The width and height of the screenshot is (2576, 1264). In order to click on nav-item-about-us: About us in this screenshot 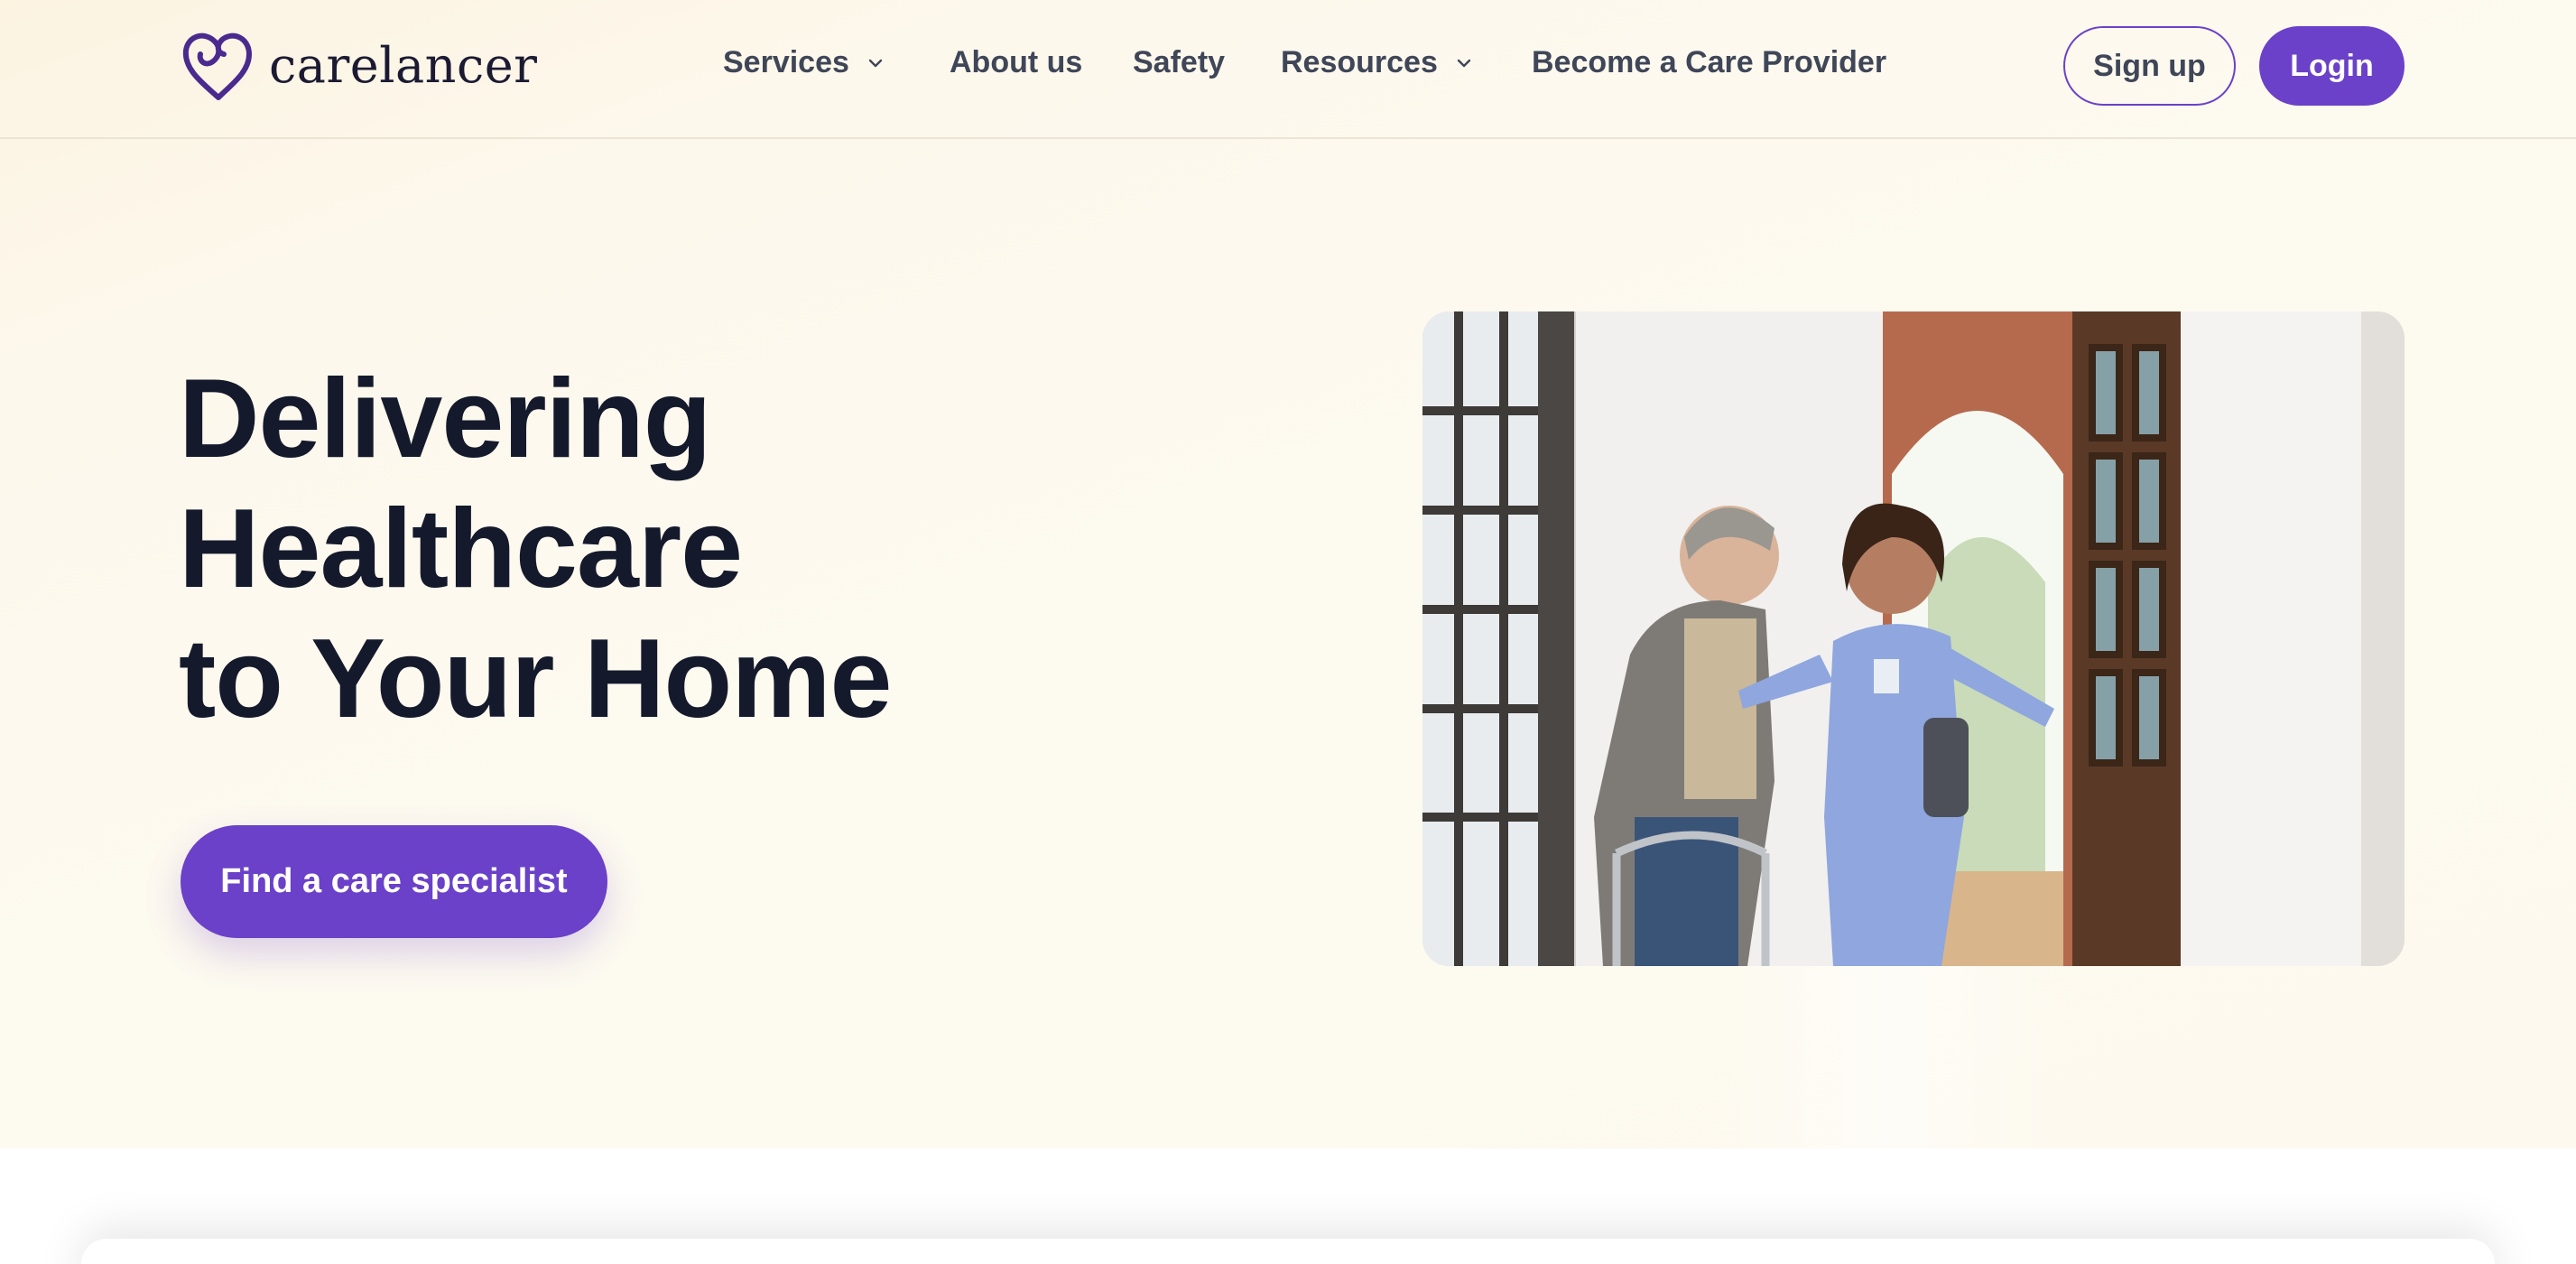, I will do `click(1016, 62)`.